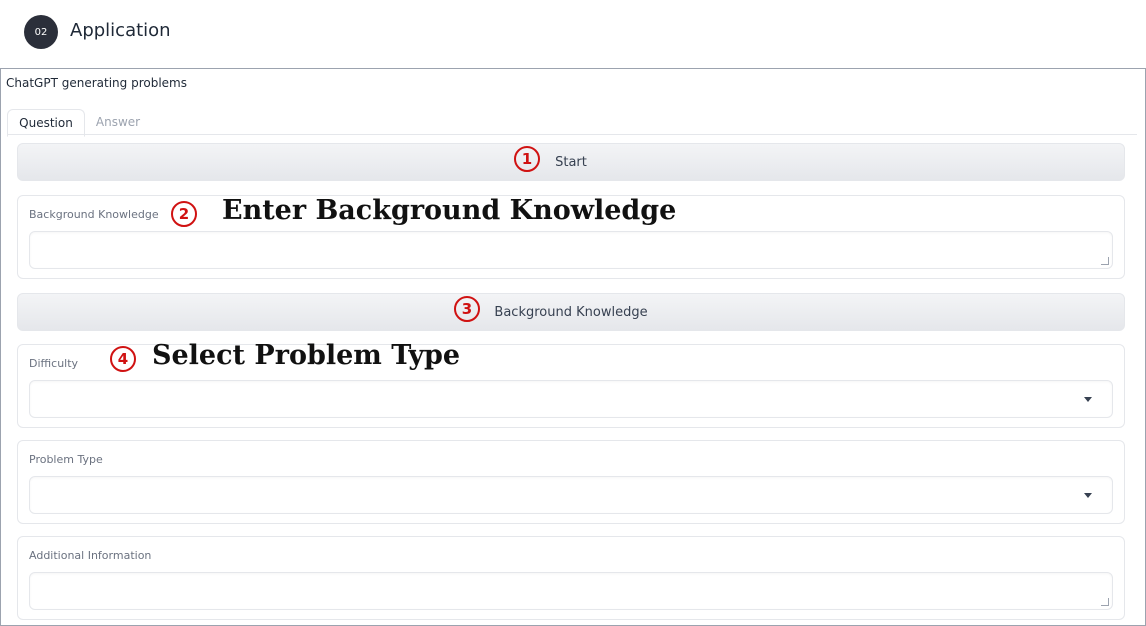 The width and height of the screenshot is (1146, 626). I want to click on problem-type-block: Problem Type, so click(571, 482).